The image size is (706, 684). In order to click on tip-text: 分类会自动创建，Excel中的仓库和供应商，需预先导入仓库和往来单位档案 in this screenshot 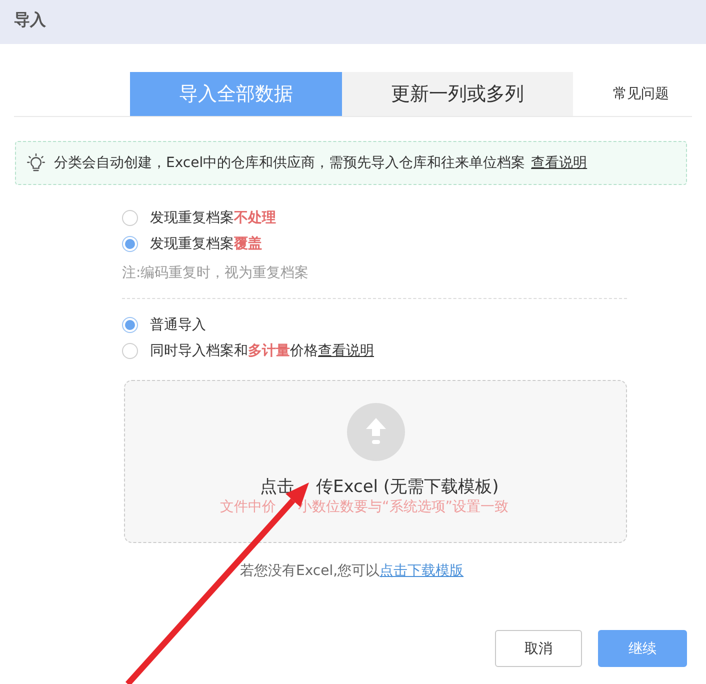, I will do `click(290, 163)`.